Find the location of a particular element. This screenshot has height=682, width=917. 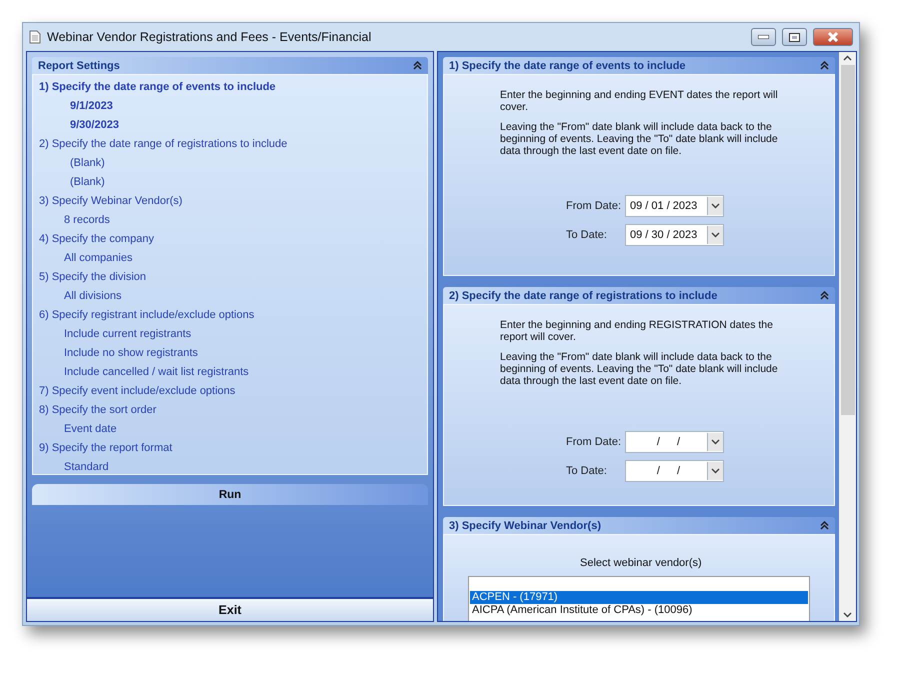

section-header: 1) Specify the date range of events to include is located at coordinates (639, 65).